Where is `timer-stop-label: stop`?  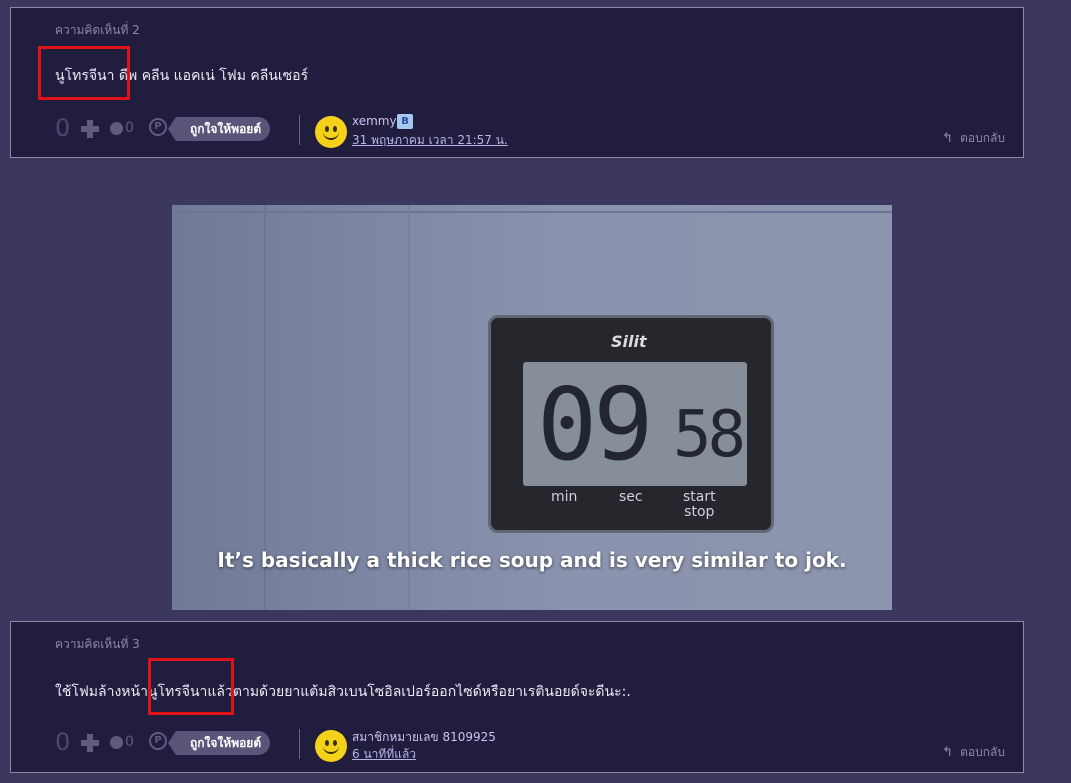 timer-stop-label: stop is located at coordinates (699, 512).